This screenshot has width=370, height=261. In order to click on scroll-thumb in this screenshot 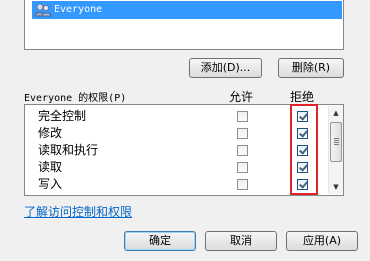, I will do `click(336, 142)`.